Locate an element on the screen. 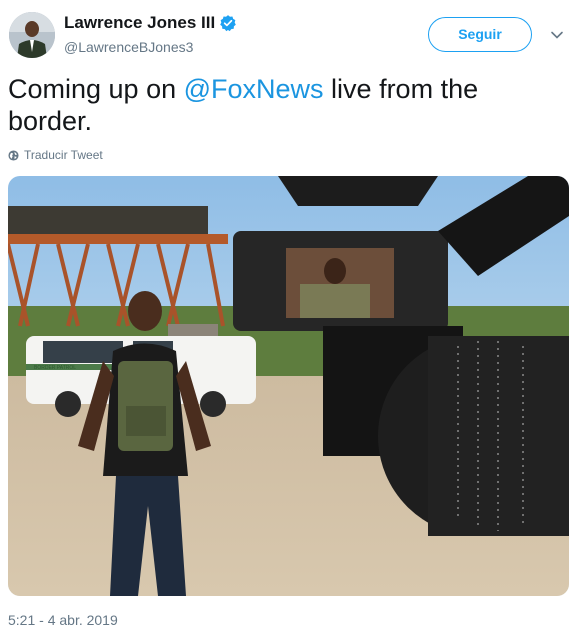 Image resolution: width=578 pixels, height=635 pixels. follow-button: Seguir is located at coordinates (480, 34).